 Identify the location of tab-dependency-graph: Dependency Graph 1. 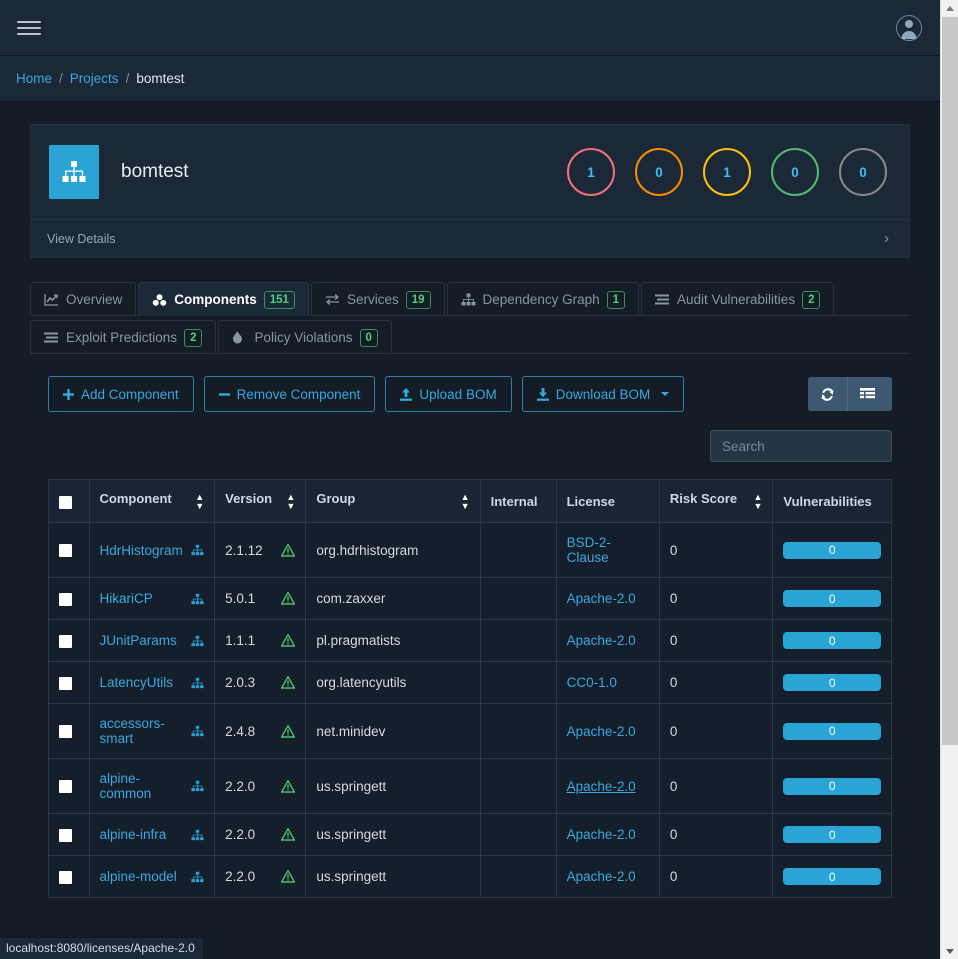
(542, 299).